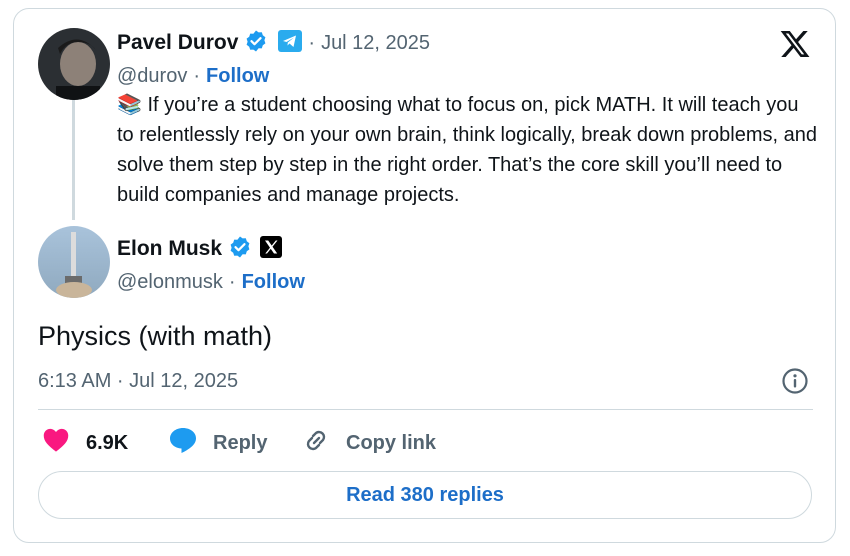 This screenshot has height=556, width=850. I want to click on quoted-handle: @durov, so click(152, 76).